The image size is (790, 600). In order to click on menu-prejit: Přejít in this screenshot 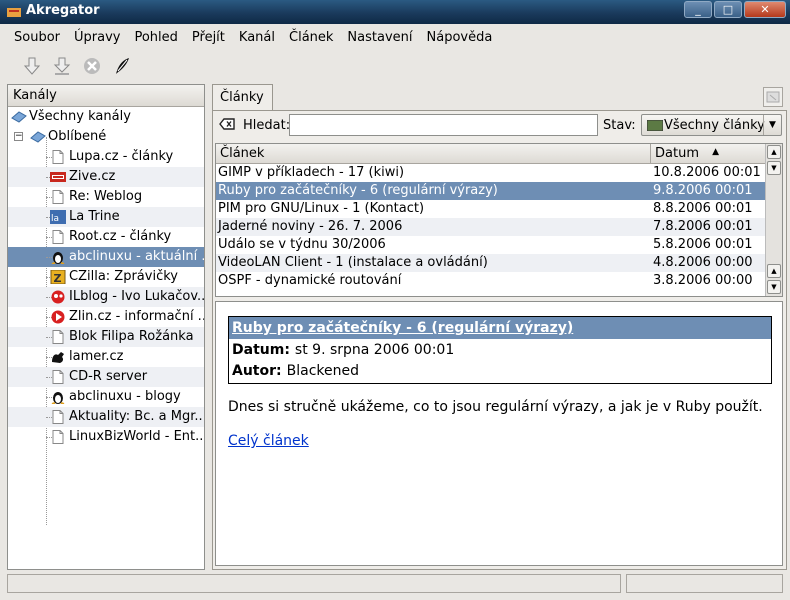, I will do `click(208, 37)`.